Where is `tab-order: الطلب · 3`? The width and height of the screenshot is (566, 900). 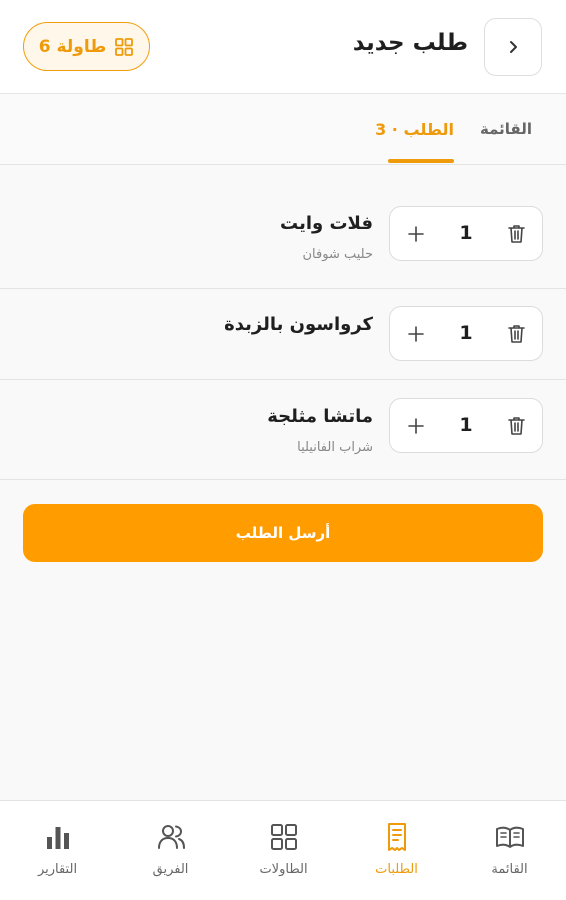
tab-order: الطلب · 3 is located at coordinates (414, 129).